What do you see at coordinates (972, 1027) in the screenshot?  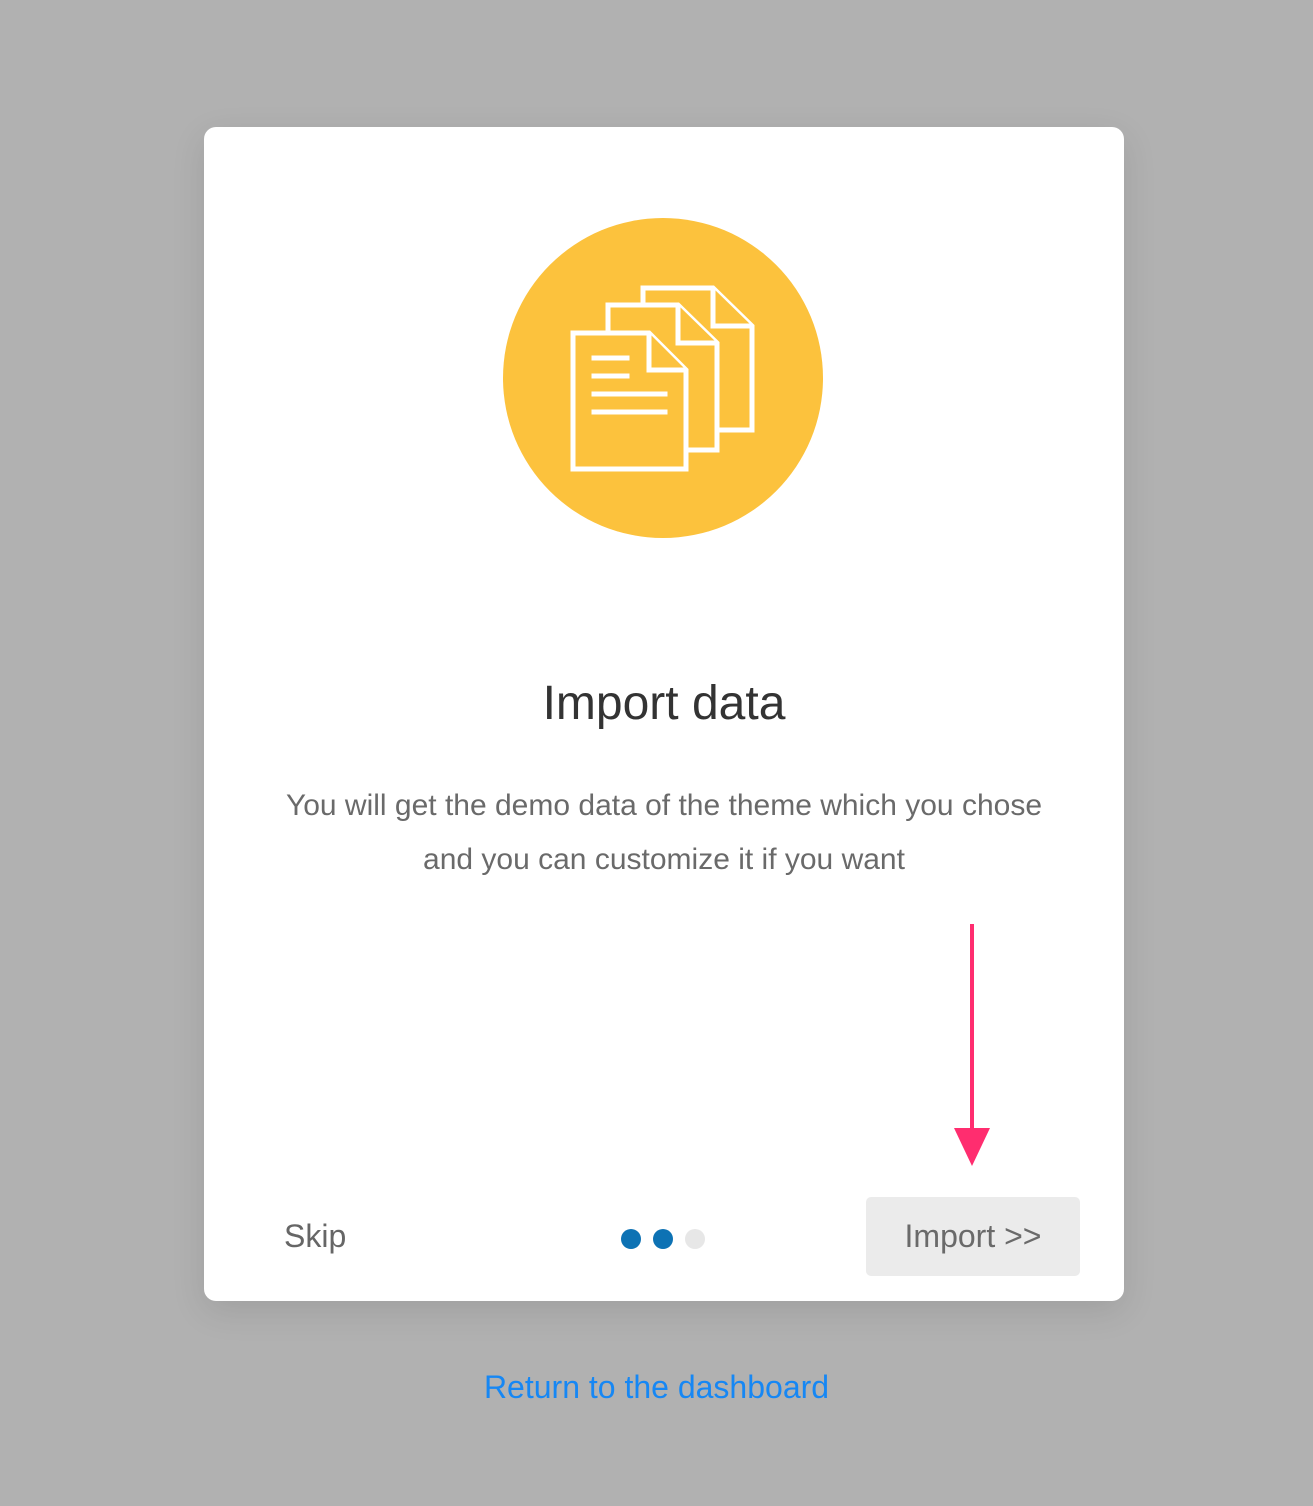 I see `pointer-arrow-shaft` at bounding box center [972, 1027].